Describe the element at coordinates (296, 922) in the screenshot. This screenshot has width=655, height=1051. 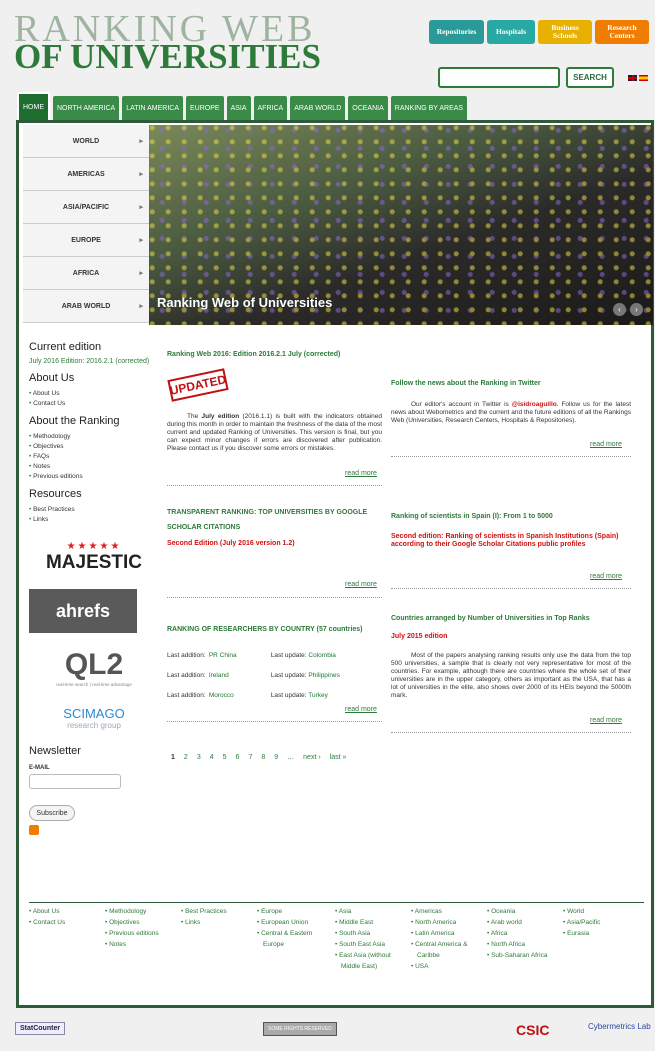
I see `footer-link: European Union` at that location.